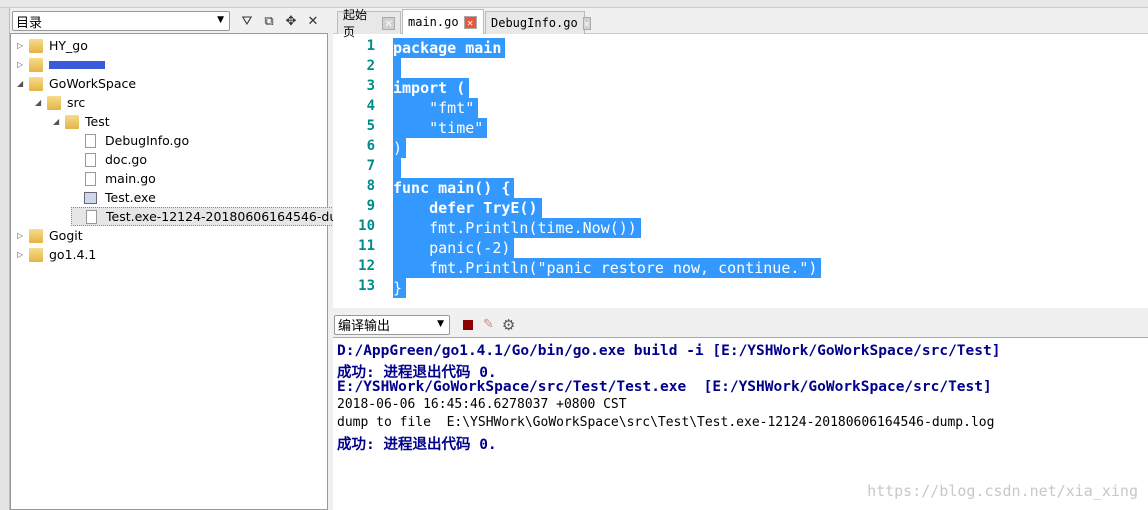 Image resolution: width=1148 pixels, height=510 pixels. Describe the element at coordinates (370, 166) in the screenshot. I see `line-number: 7` at that location.